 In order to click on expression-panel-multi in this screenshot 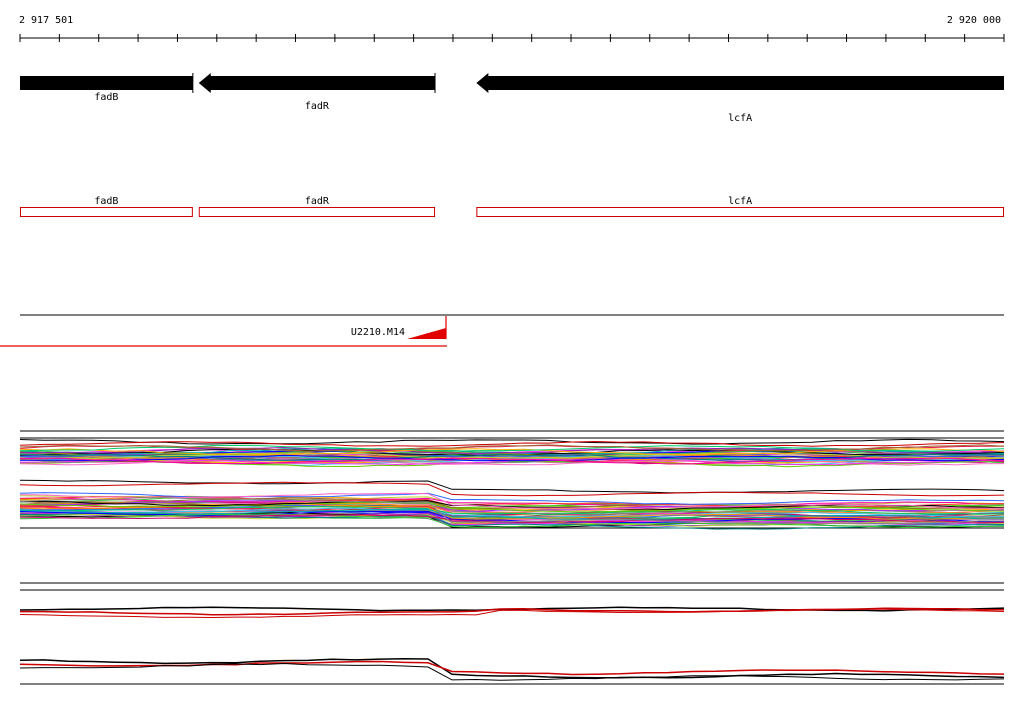, I will do `click(512, 480)`.